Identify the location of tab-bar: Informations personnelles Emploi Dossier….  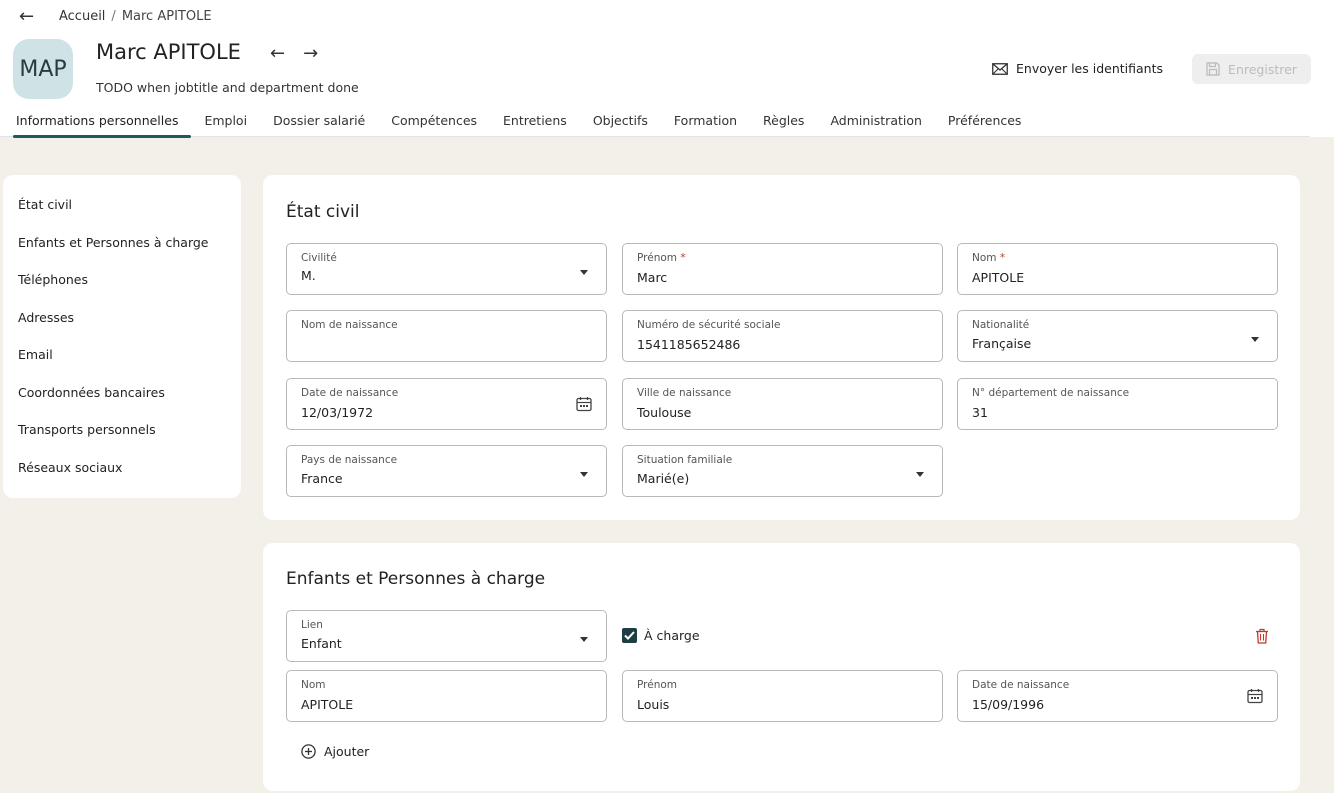
(655, 125).